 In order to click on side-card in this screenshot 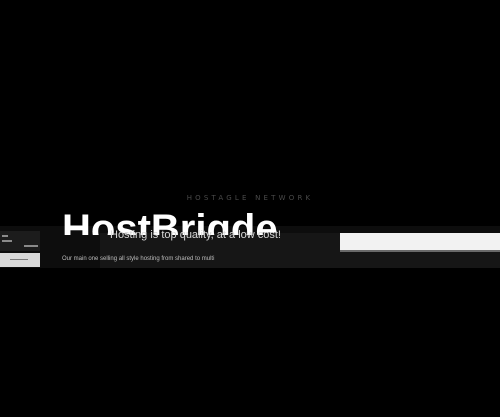, I will do `click(20, 241)`.